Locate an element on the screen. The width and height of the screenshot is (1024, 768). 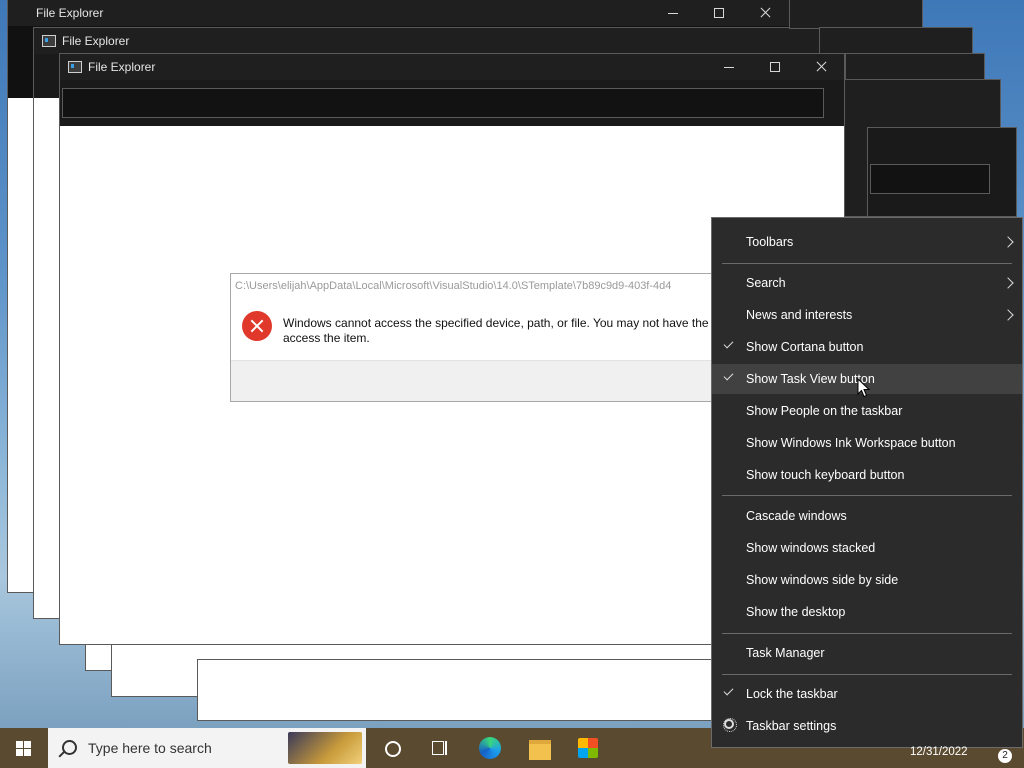
menu-item-show-people-on-the-taskbar: Show People on the taskbar is located at coordinates (867, 411).